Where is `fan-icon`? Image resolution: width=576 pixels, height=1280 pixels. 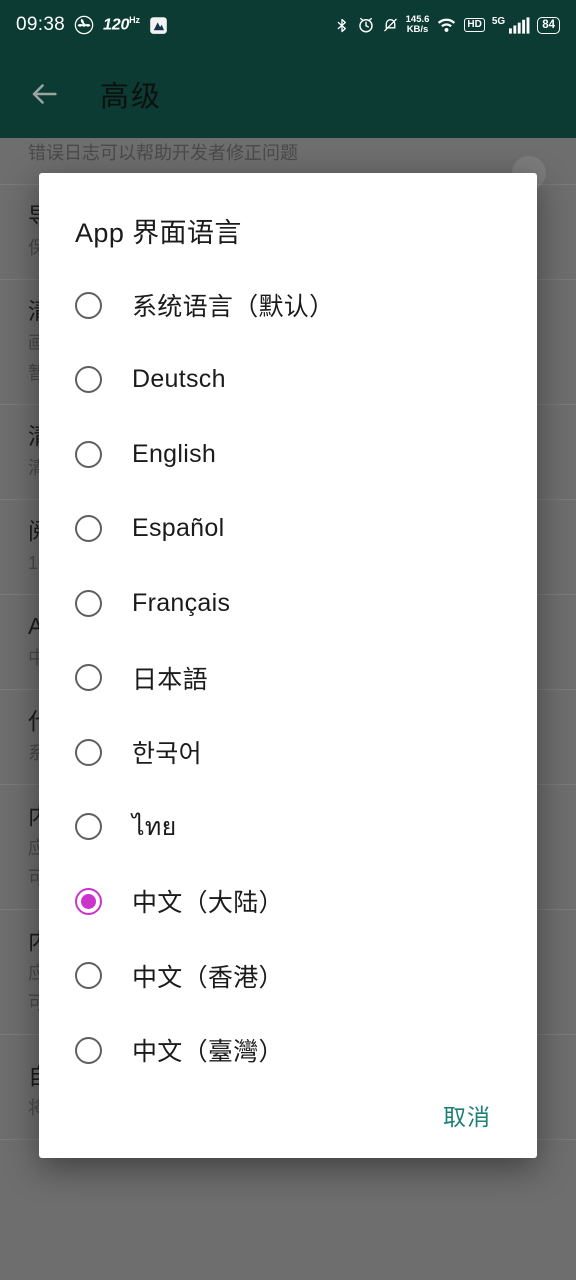
fan-icon is located at coordinates (84, 25).